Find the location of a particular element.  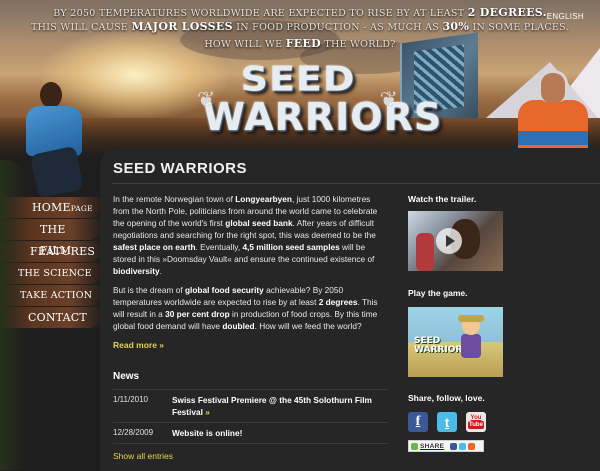

title-divider is located at coordinates (356, 183).